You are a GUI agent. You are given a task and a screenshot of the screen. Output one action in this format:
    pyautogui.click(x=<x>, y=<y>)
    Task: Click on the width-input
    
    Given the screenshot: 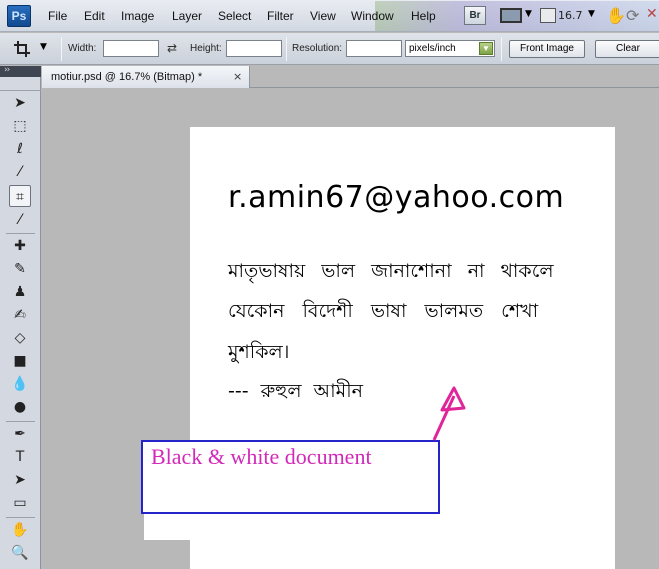 What is the action you would take?
    pyautogui.click(x=131, y=48)
    